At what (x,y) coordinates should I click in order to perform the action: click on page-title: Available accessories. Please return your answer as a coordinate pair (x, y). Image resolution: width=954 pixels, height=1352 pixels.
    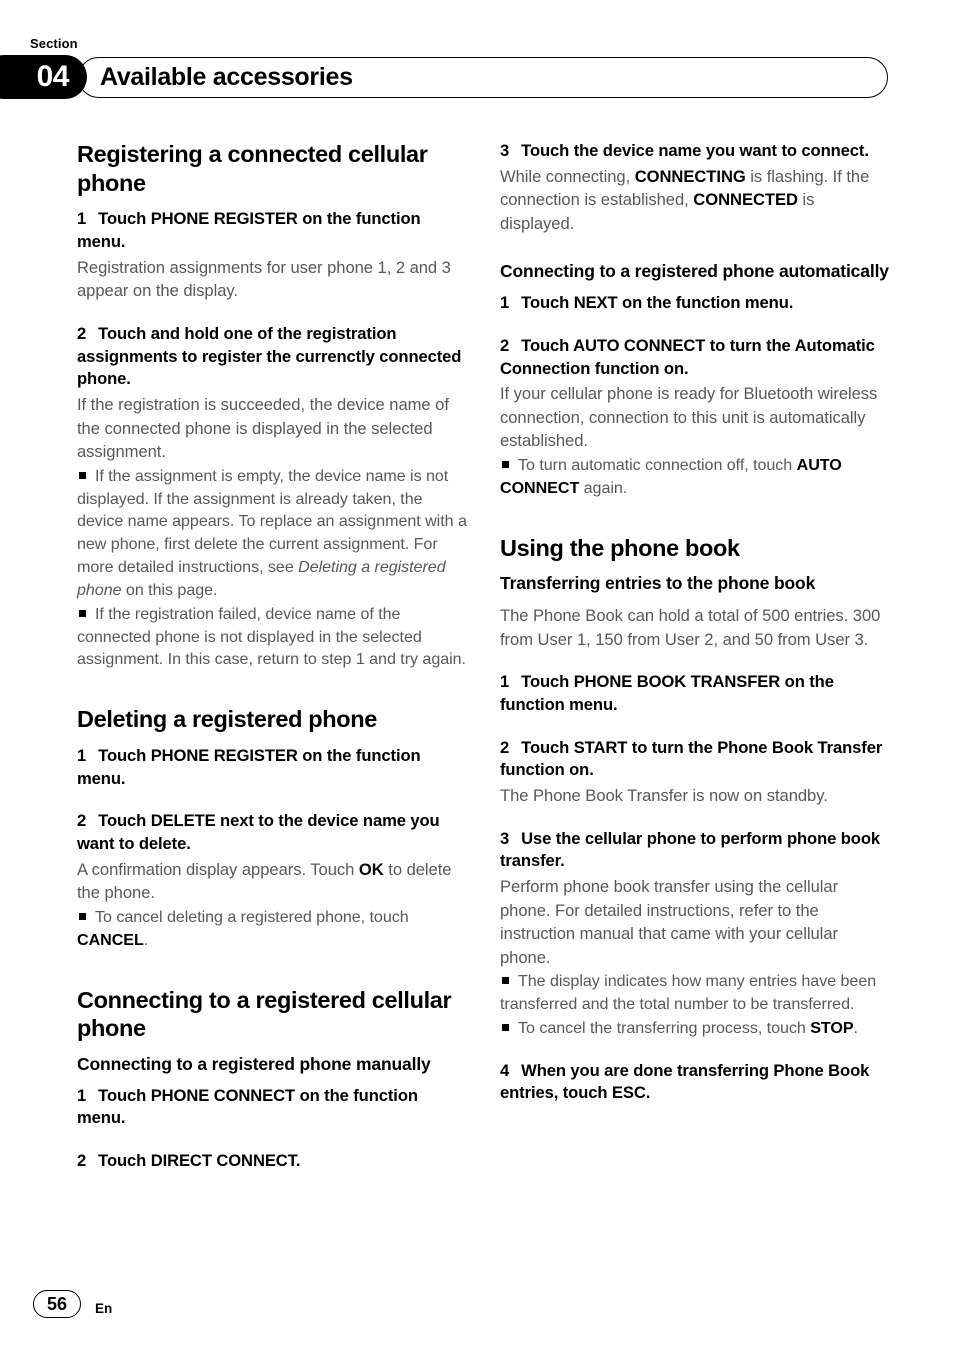
    Looking at the image, I should click on (226, 77).